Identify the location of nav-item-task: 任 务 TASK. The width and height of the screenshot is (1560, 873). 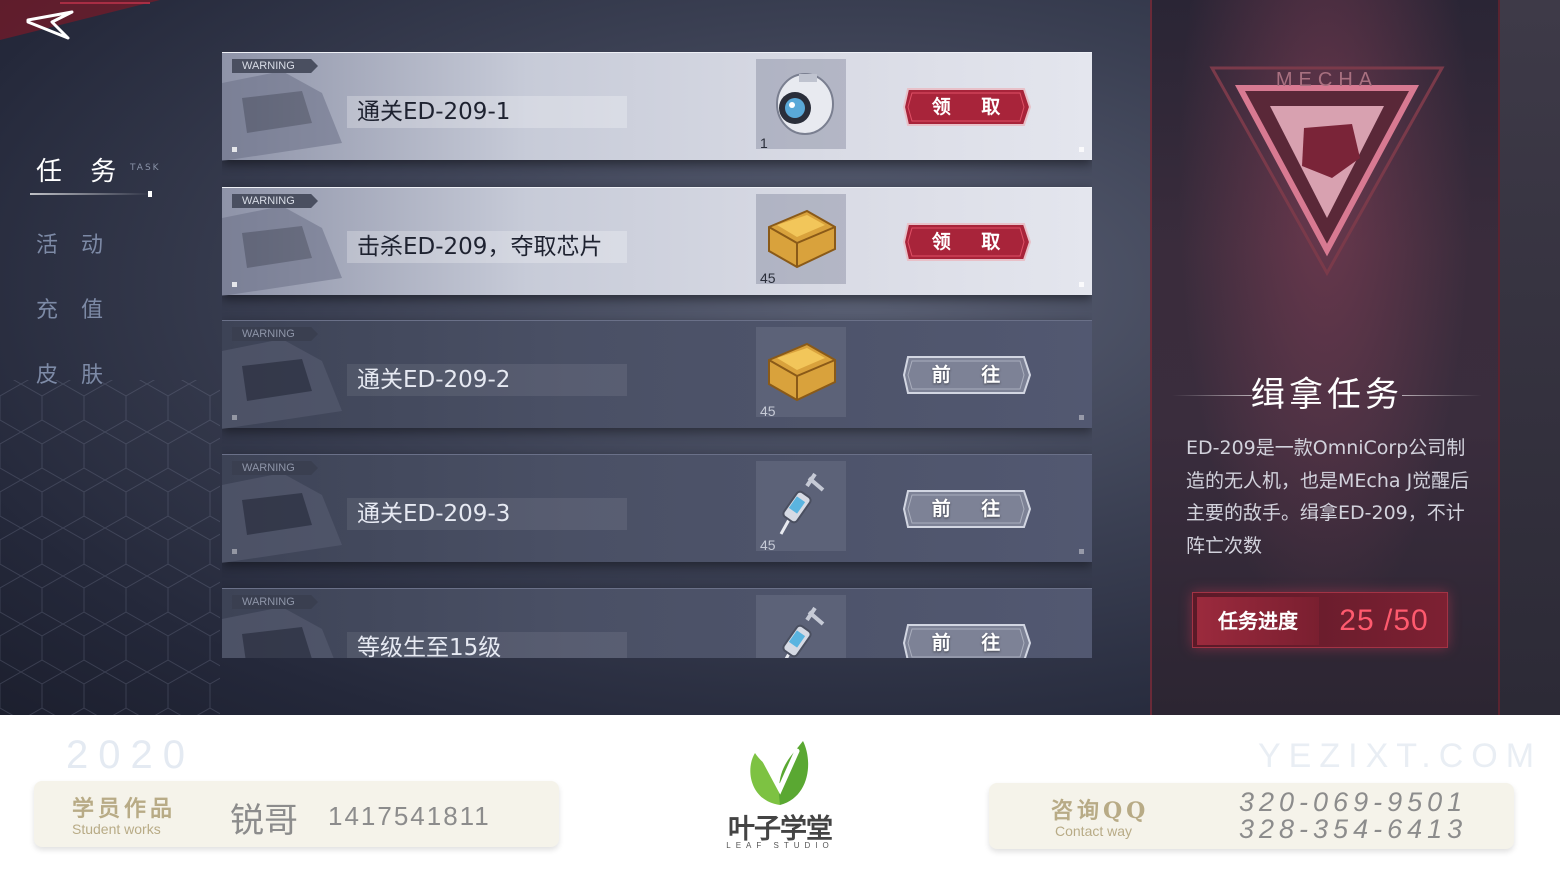
(85, 172).